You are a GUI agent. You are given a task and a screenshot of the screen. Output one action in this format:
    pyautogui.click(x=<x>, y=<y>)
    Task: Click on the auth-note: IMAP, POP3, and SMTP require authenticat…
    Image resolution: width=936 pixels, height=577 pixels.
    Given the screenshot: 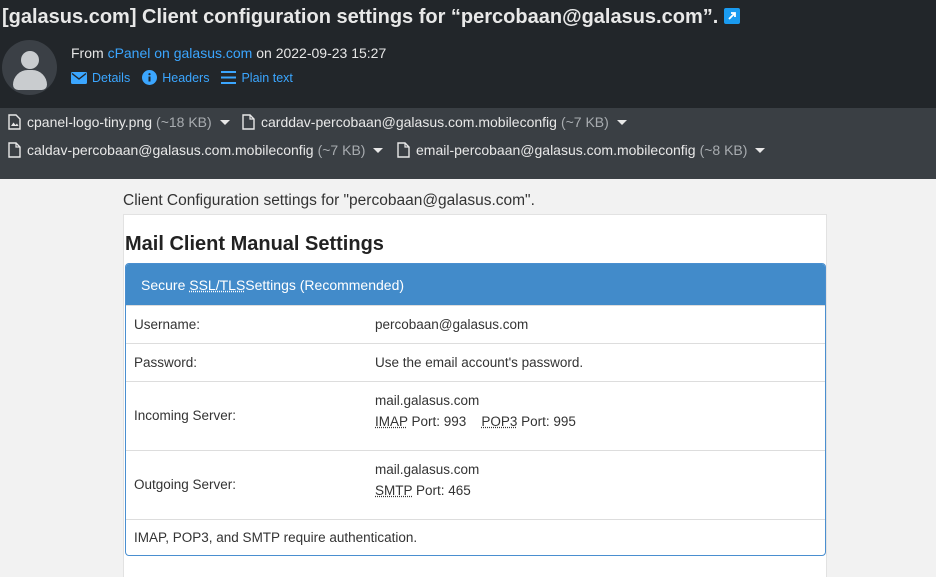 What is the action you would take?
    pyautogui.click(x=276, y=537)
    